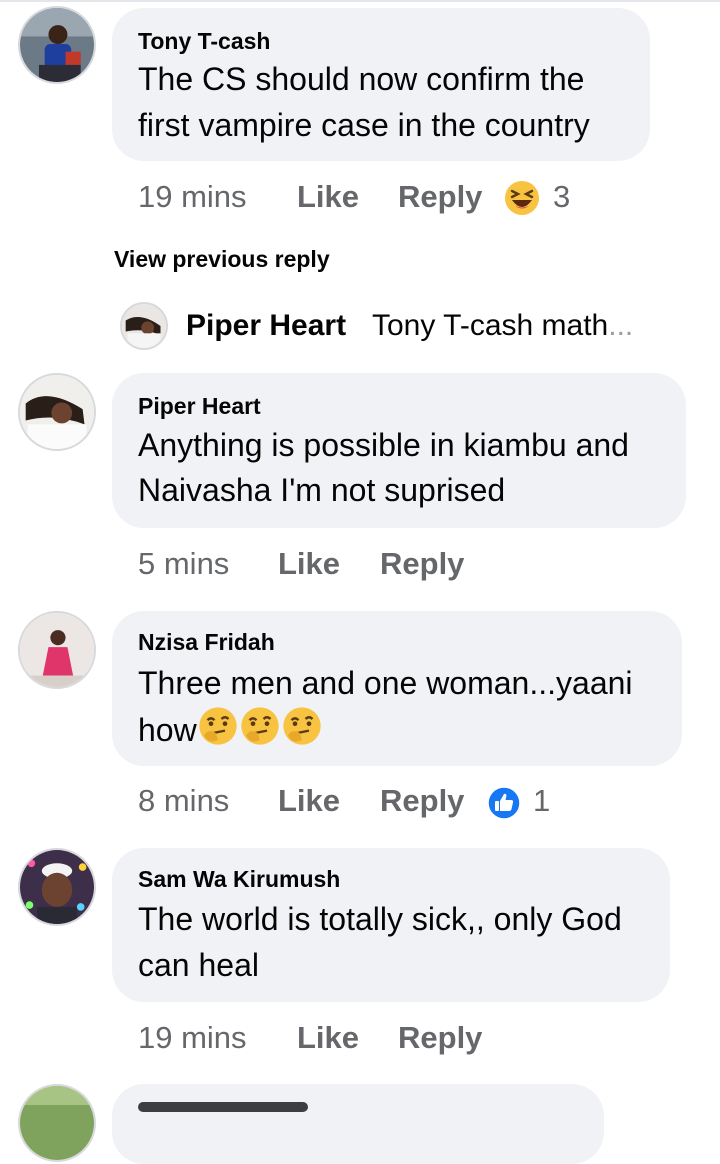  What do you see at coordinates (183, 801) in the screenshot?
I see `comment-time: 8 mins` at bounding box center [183, 801].